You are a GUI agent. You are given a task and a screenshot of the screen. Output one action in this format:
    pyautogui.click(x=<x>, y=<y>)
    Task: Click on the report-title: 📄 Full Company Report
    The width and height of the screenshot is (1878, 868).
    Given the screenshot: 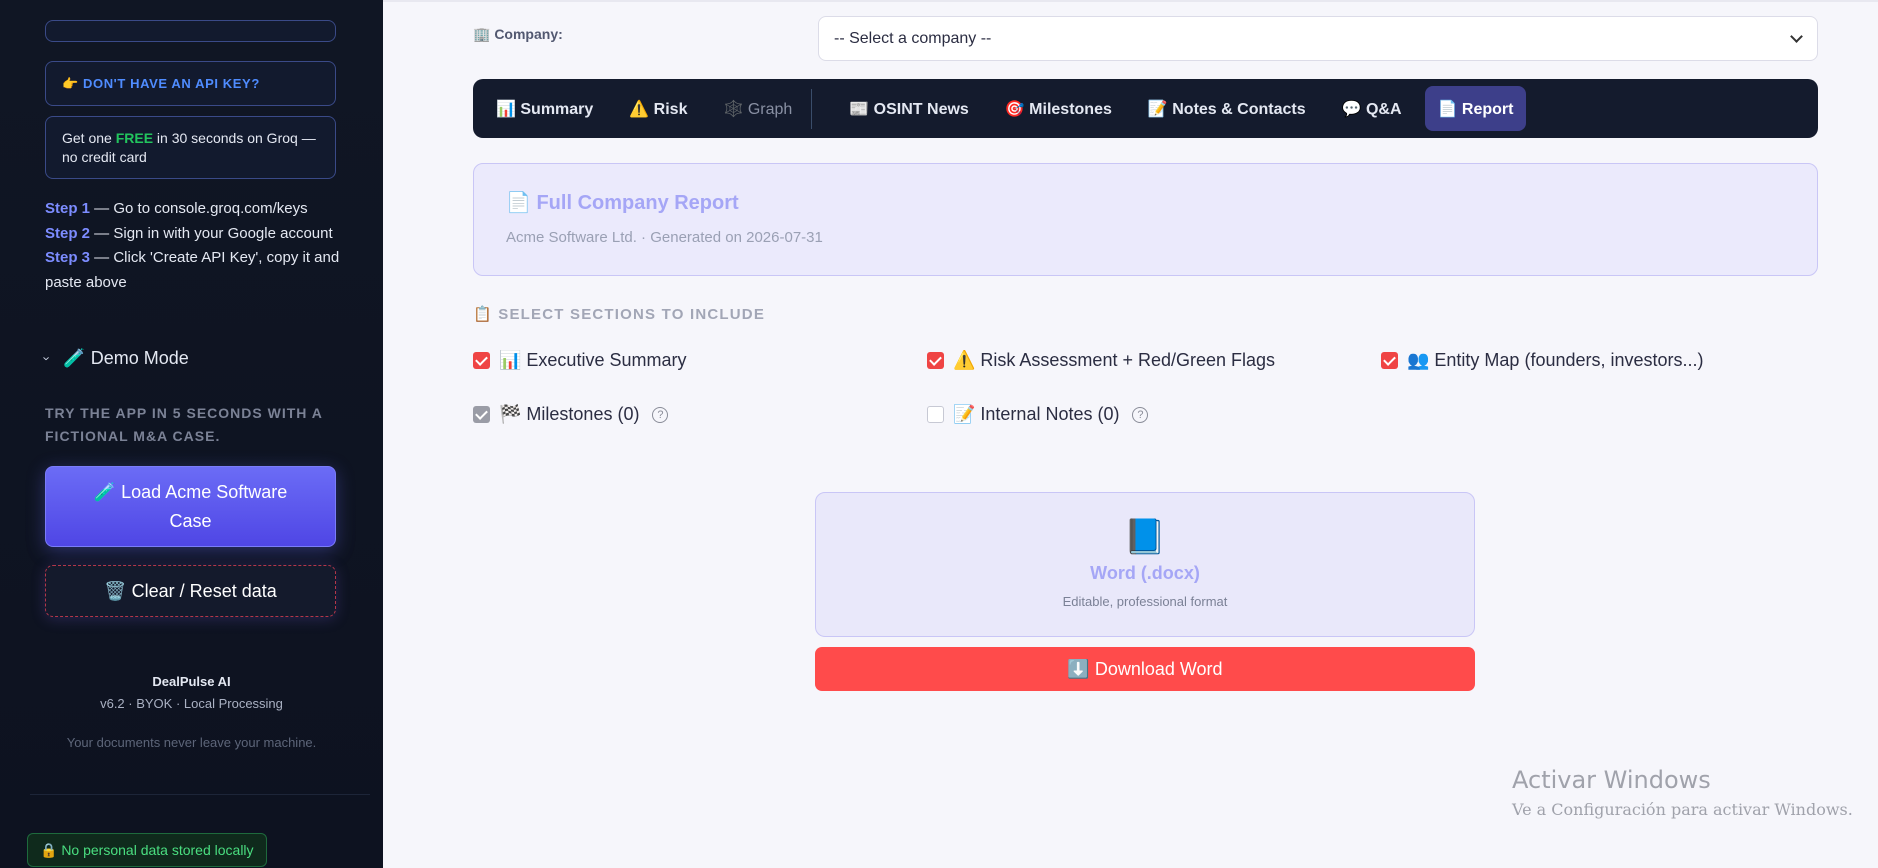 What is the action you would take?
    pyautogui.click(x=622, y=203)
    